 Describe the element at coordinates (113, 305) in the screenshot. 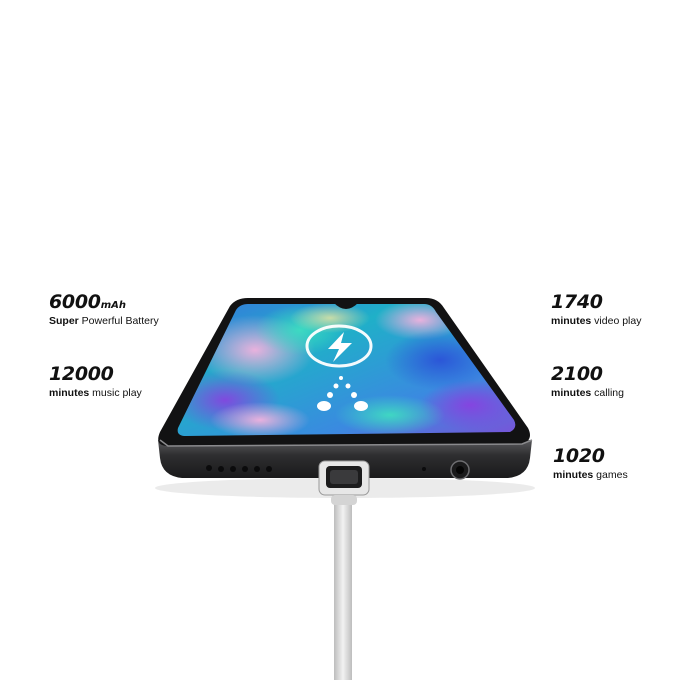

I see `battery-unit: mAh` at that location.